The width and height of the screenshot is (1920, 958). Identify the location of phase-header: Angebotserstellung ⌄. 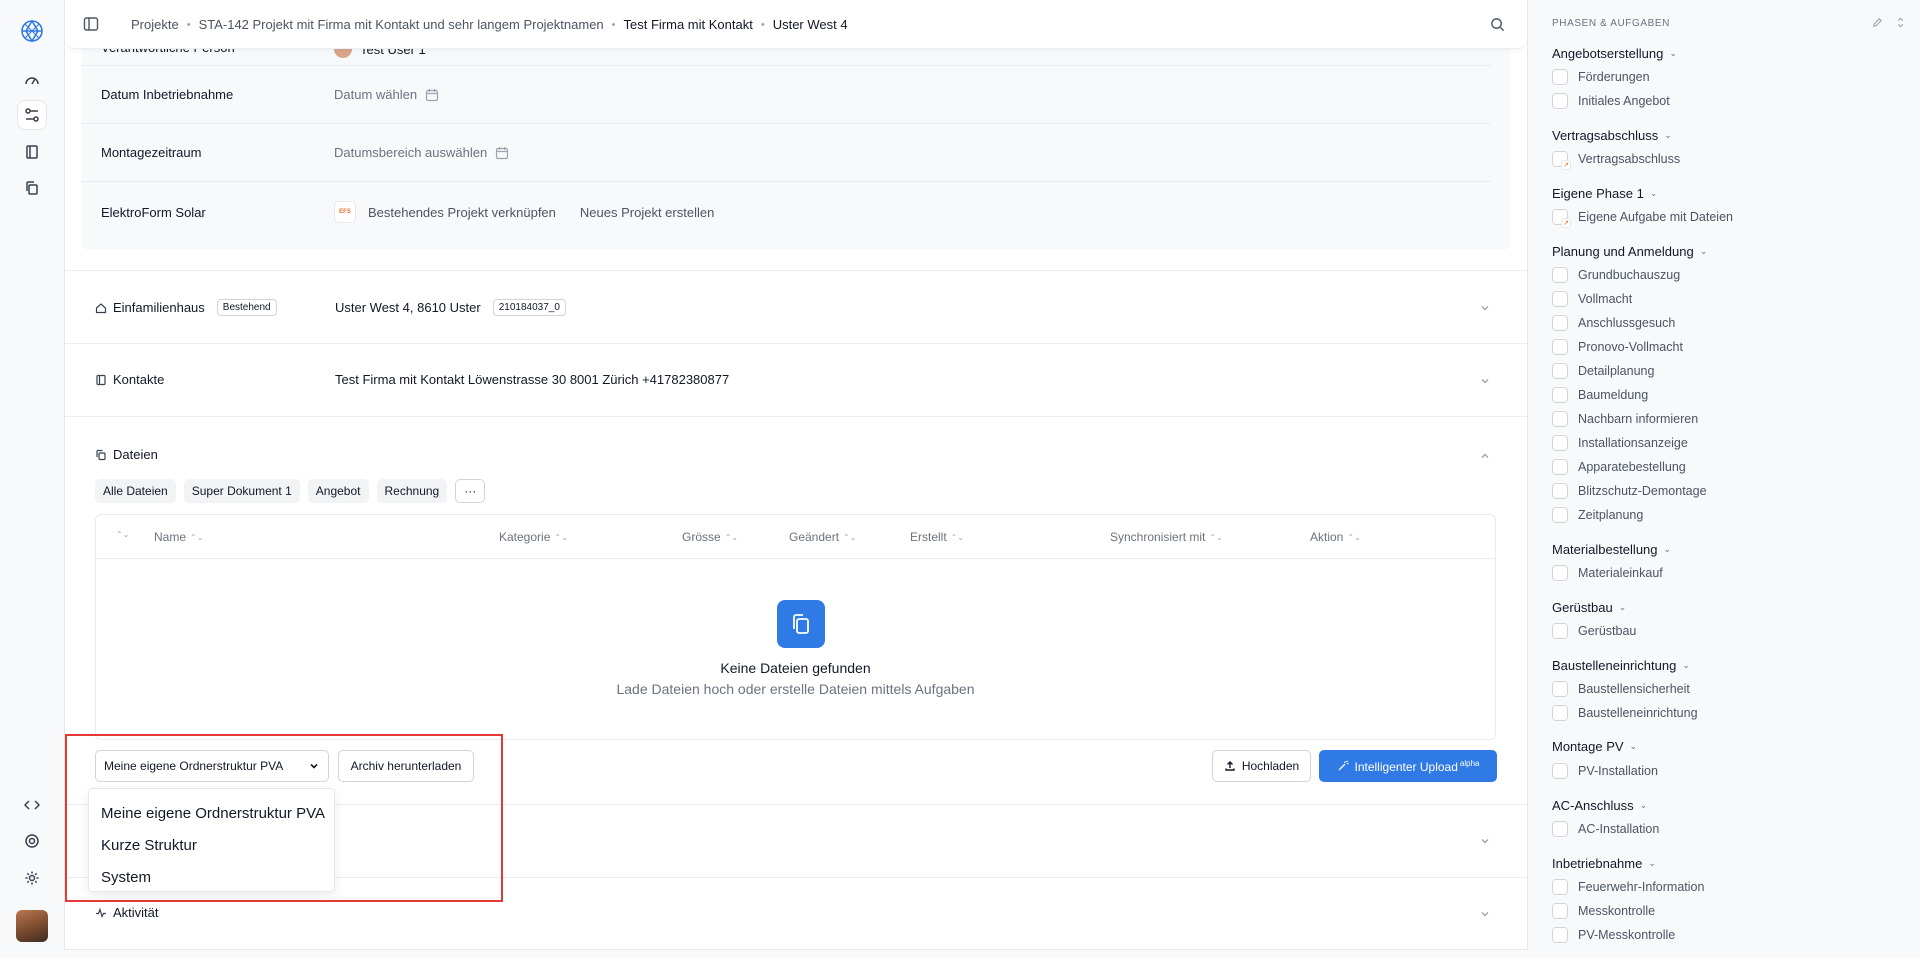
(1614, 53).